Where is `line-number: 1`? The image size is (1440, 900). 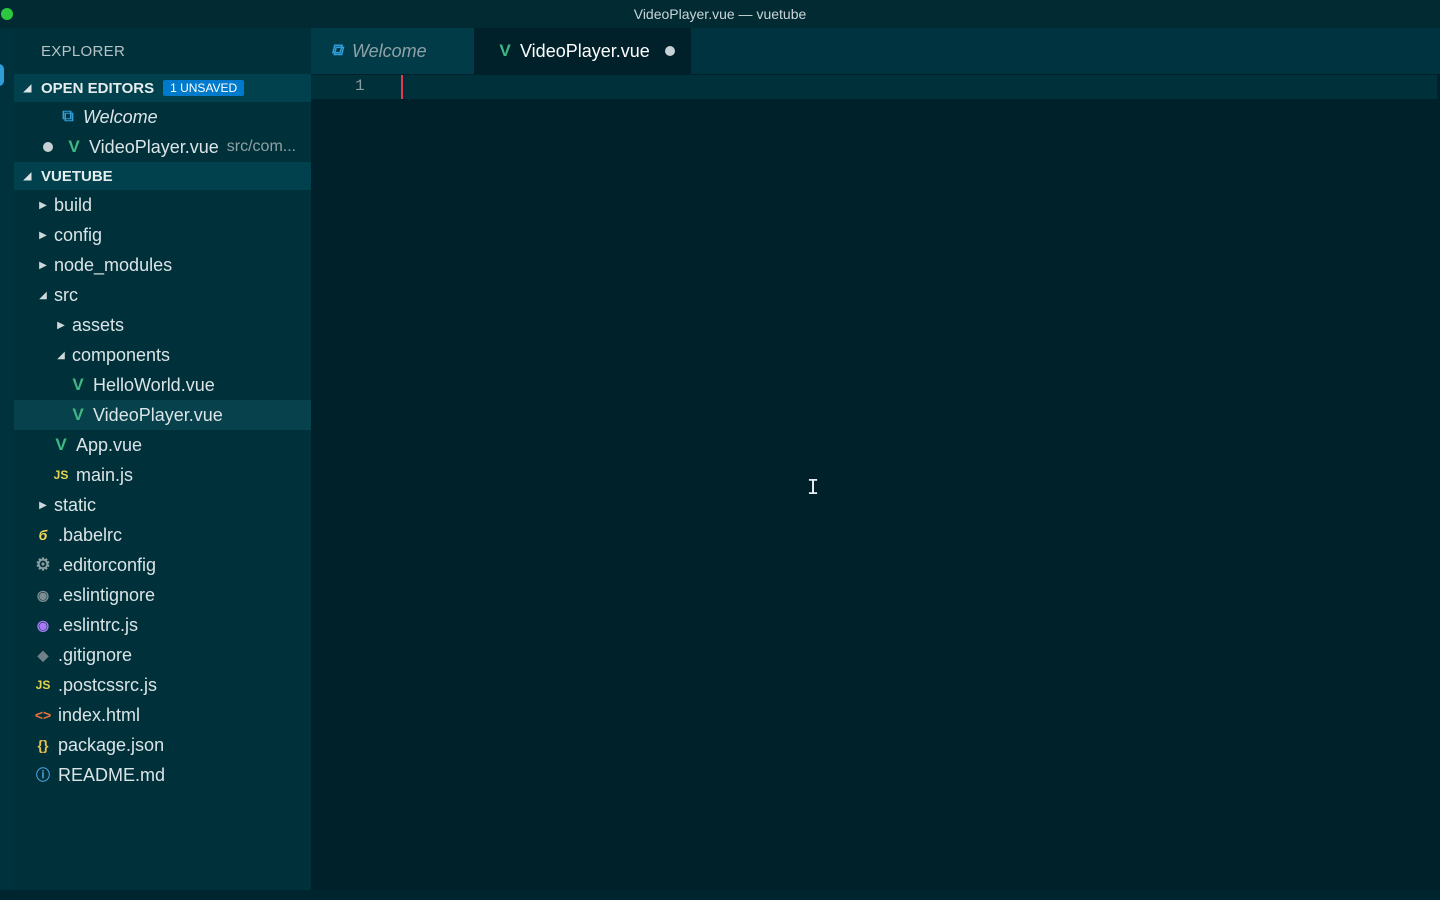
line-number: 1 is located at coordinates (360, 86).